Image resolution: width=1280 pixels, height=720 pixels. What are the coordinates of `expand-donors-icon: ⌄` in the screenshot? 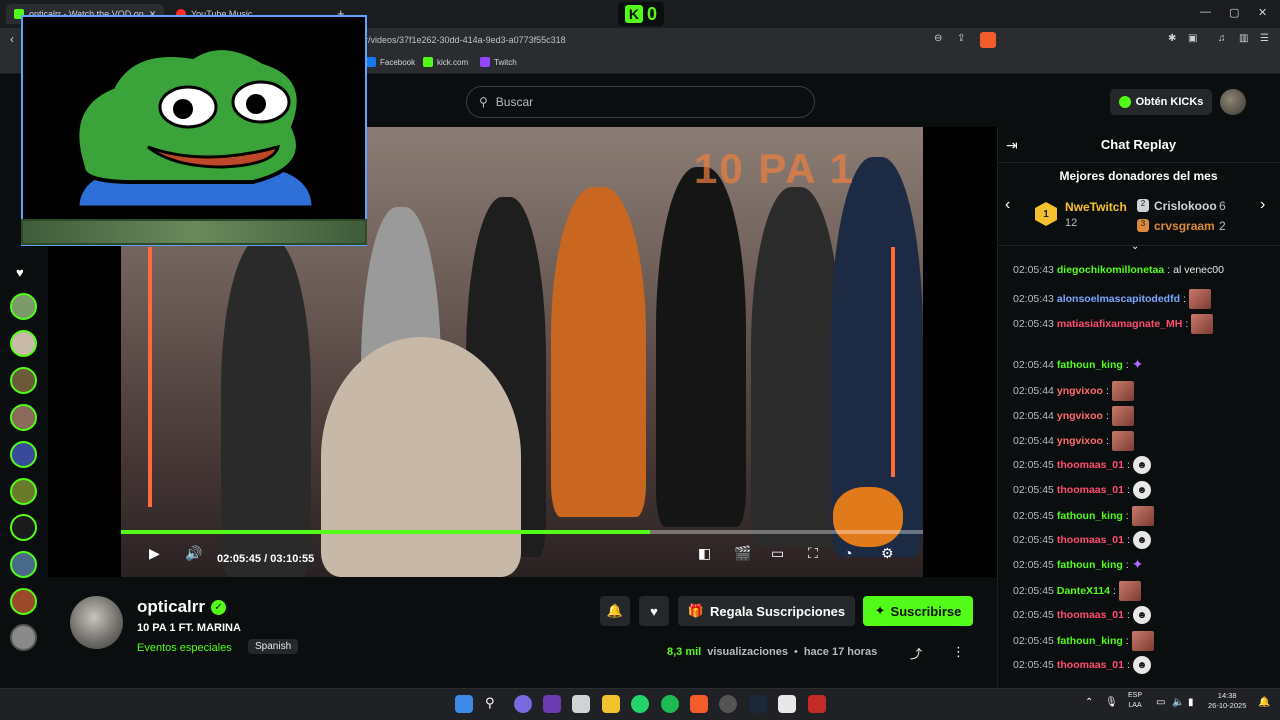 It's located at (1135, 246).